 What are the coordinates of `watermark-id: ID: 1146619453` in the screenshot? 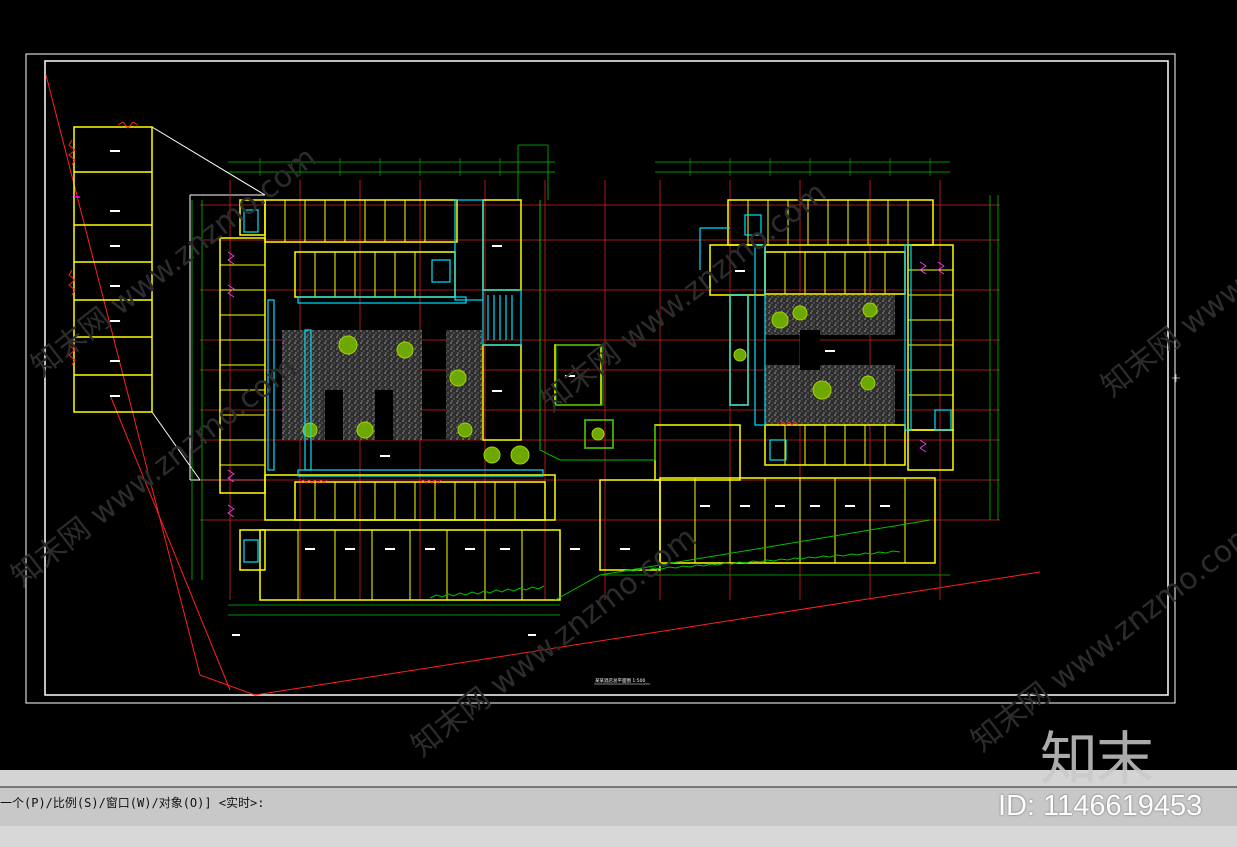 It's located at (1100, 806).